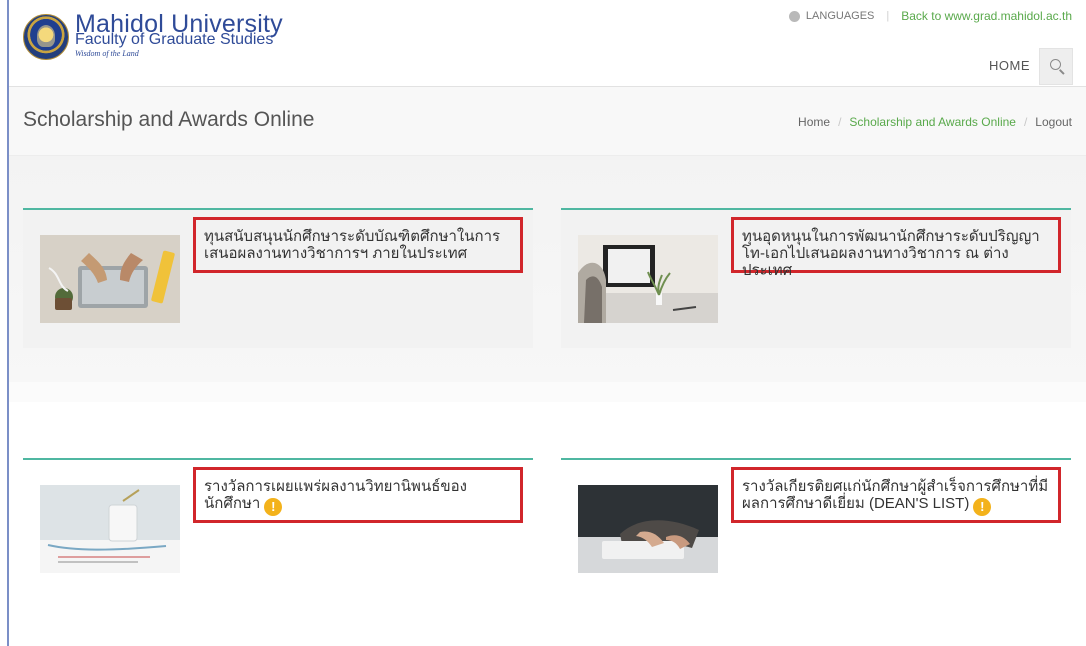 The image size is (1086, 646). I want to click on languages-link: LANGUAGES, so click(840, 16).